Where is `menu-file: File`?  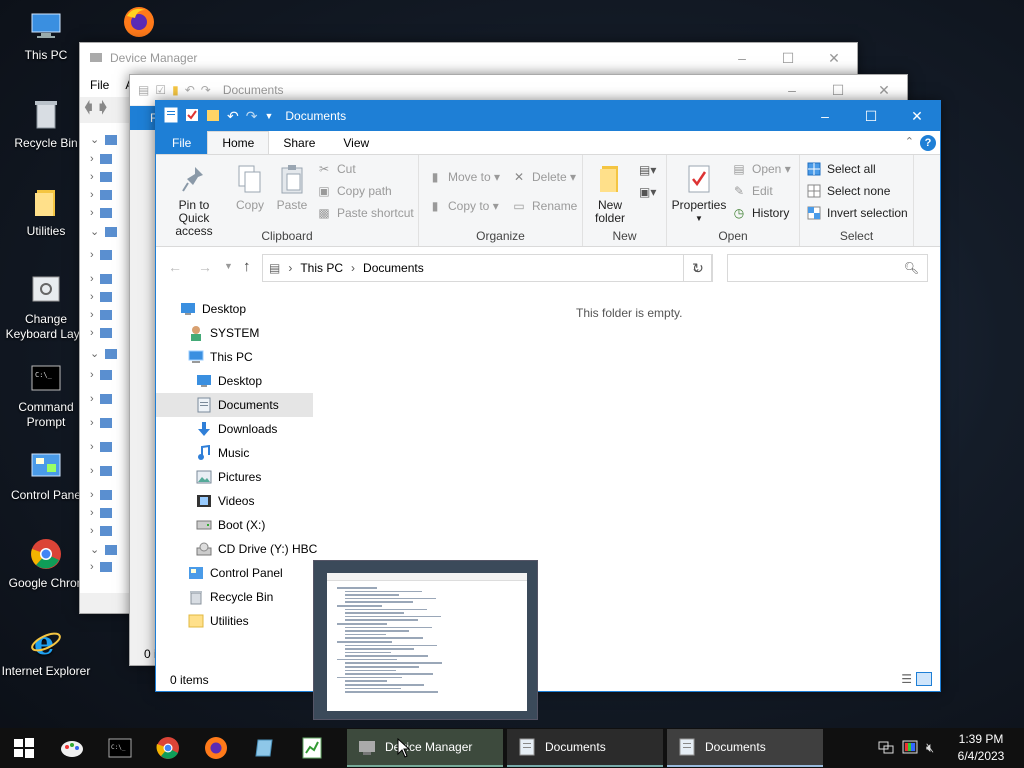 menu-file: File is located at coordinates (99, 85).